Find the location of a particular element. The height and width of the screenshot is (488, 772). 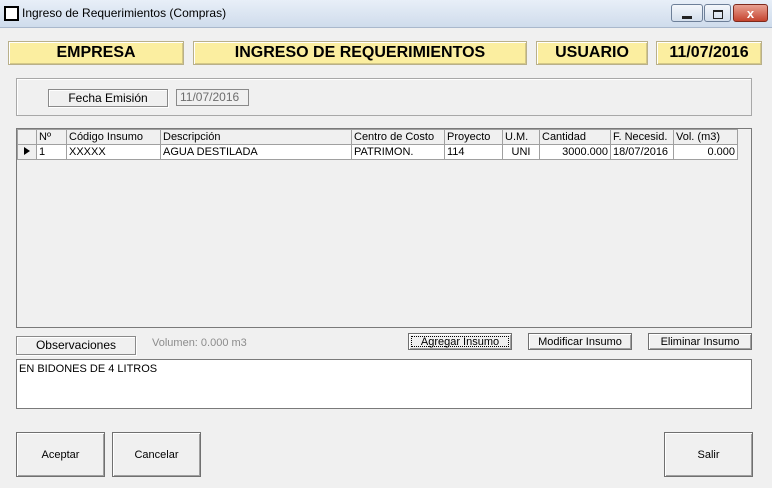

emission-date-label: Fecha Emisión is located at coordinates (108, 98).